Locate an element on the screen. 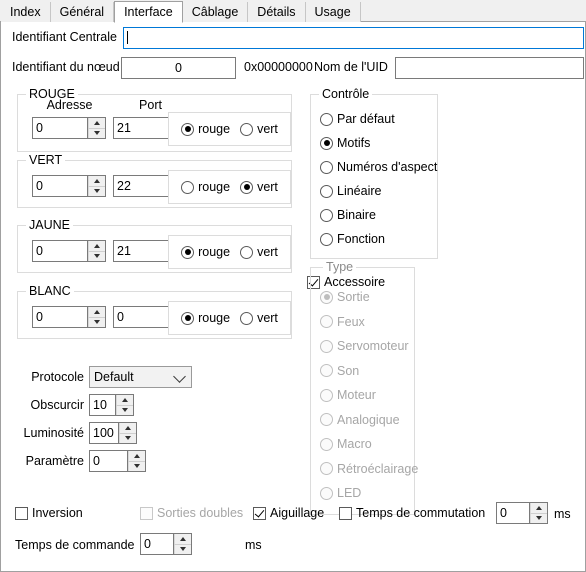 The image size is (586, 572). obscurcir-spinner: 10 is located at coordinates (111, 405).